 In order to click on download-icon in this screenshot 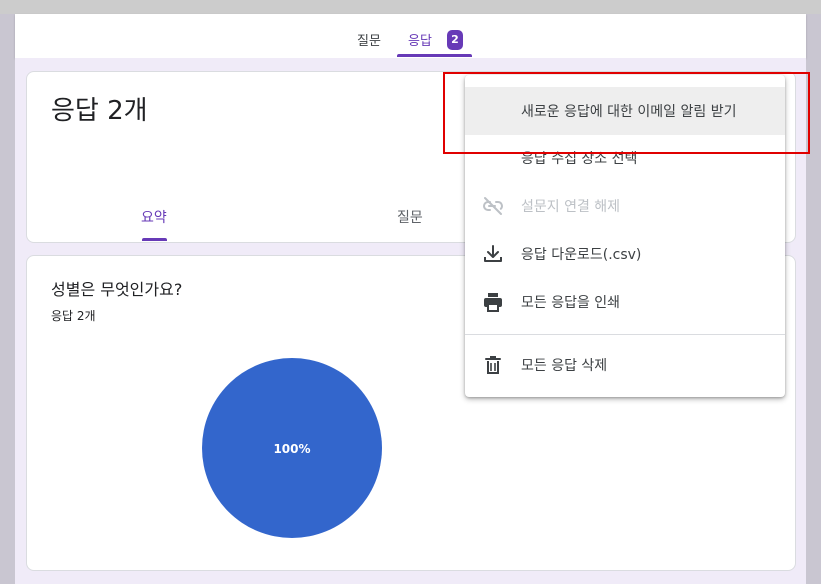, I will do `click(493, 253)`.